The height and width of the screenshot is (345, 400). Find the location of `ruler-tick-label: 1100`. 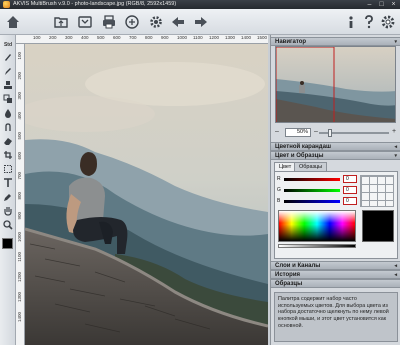

ruler-tick-label: 1100 is located at coordinates (19, 257).